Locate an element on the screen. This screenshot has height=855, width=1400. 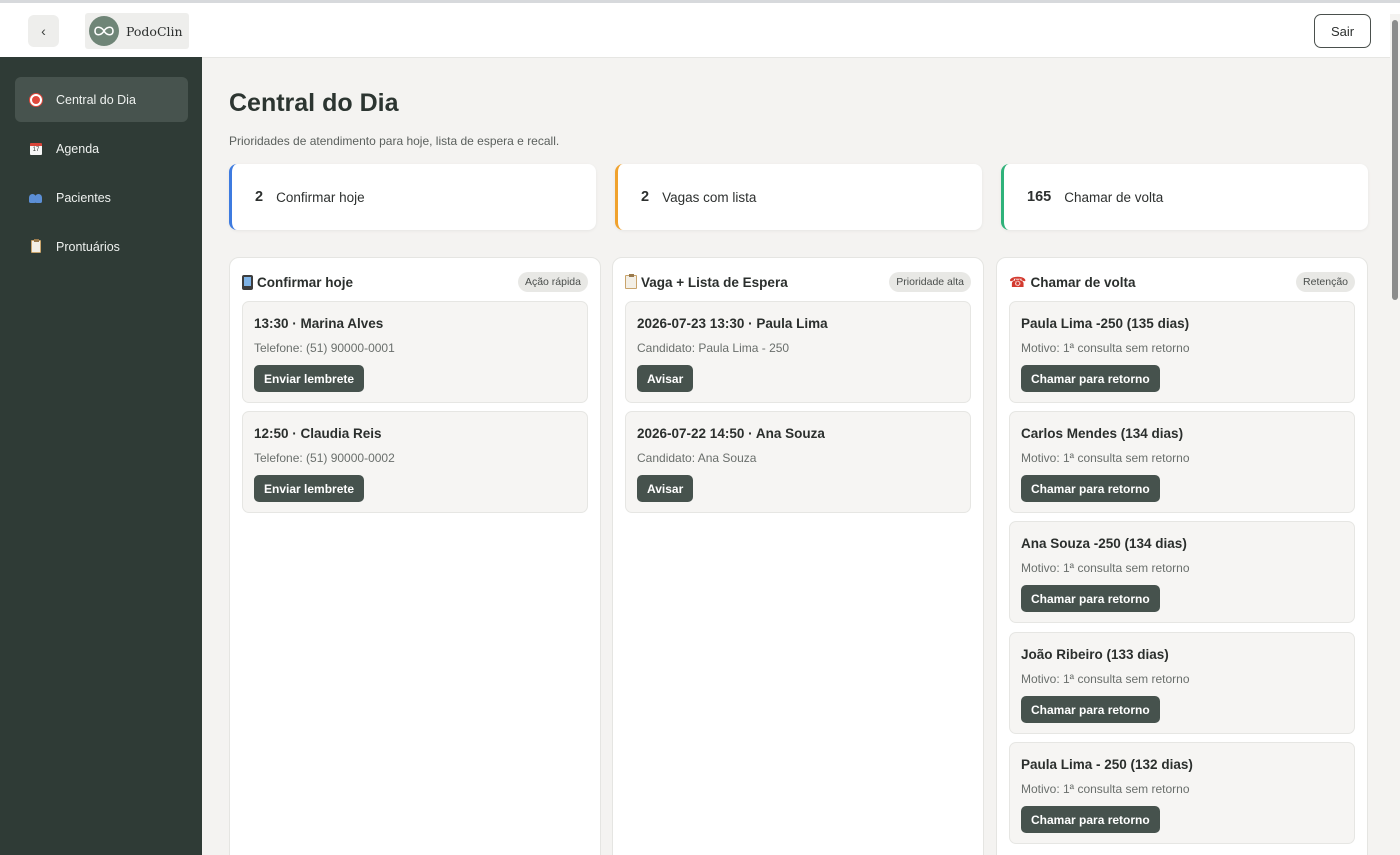
item-title: Carlos Mendes (134 dias) is located at coordinates (1102, 433).